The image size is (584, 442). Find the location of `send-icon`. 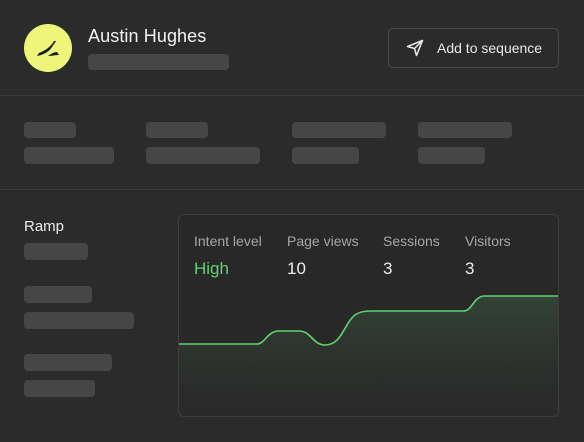

send-icon is located at coordinates (415, 48).